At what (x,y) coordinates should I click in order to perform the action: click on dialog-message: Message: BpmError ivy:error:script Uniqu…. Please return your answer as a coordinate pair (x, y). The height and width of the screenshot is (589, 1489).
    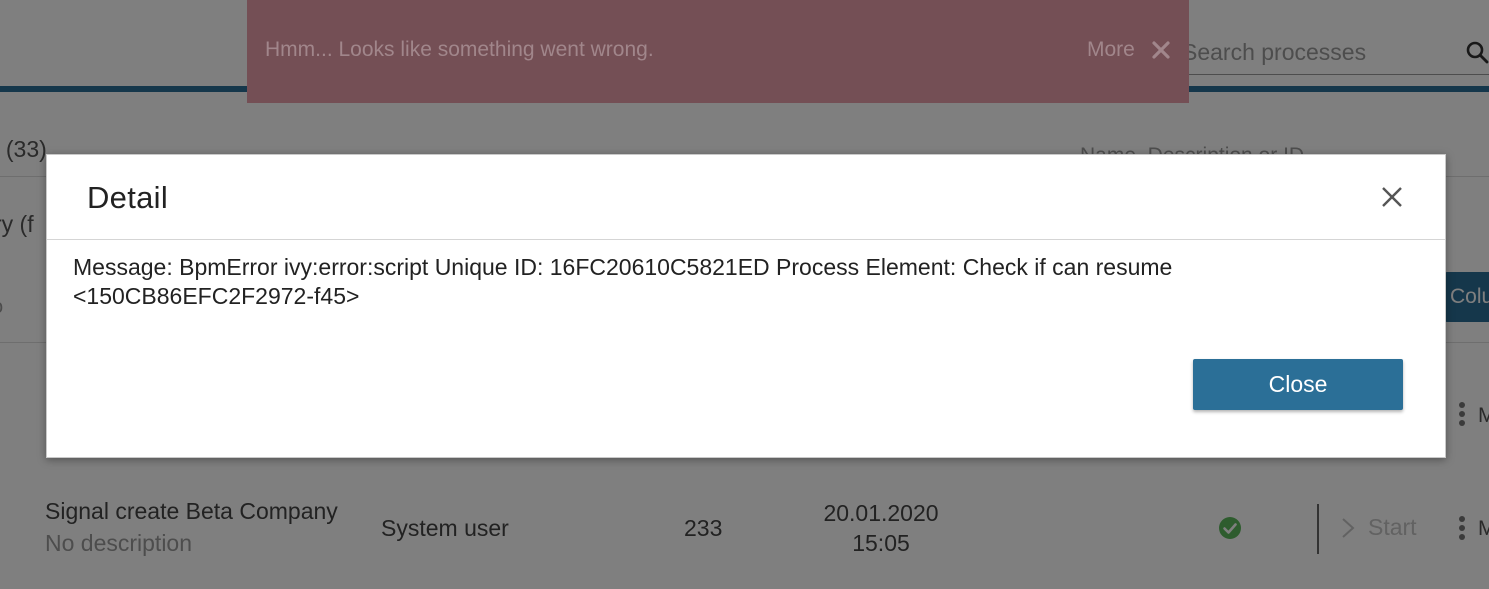
    Looking at the image, I should click on (623, 281).